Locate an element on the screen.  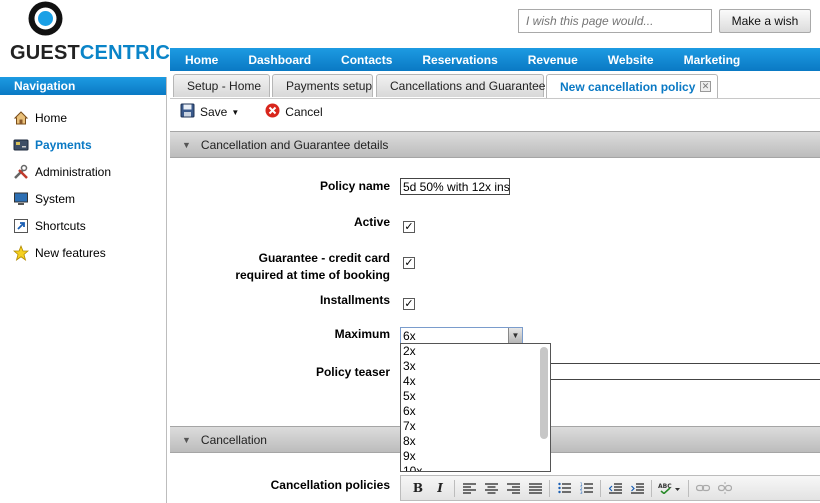
sidebar-item-shortcuts: Shortcuts is located at coordinates (83, 225).